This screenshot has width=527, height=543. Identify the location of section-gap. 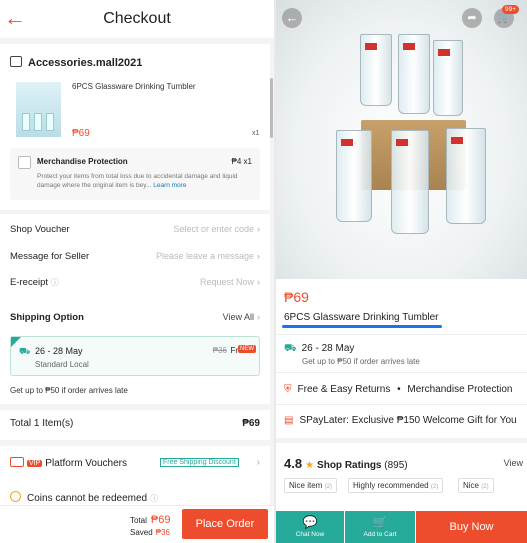
(401, 440).